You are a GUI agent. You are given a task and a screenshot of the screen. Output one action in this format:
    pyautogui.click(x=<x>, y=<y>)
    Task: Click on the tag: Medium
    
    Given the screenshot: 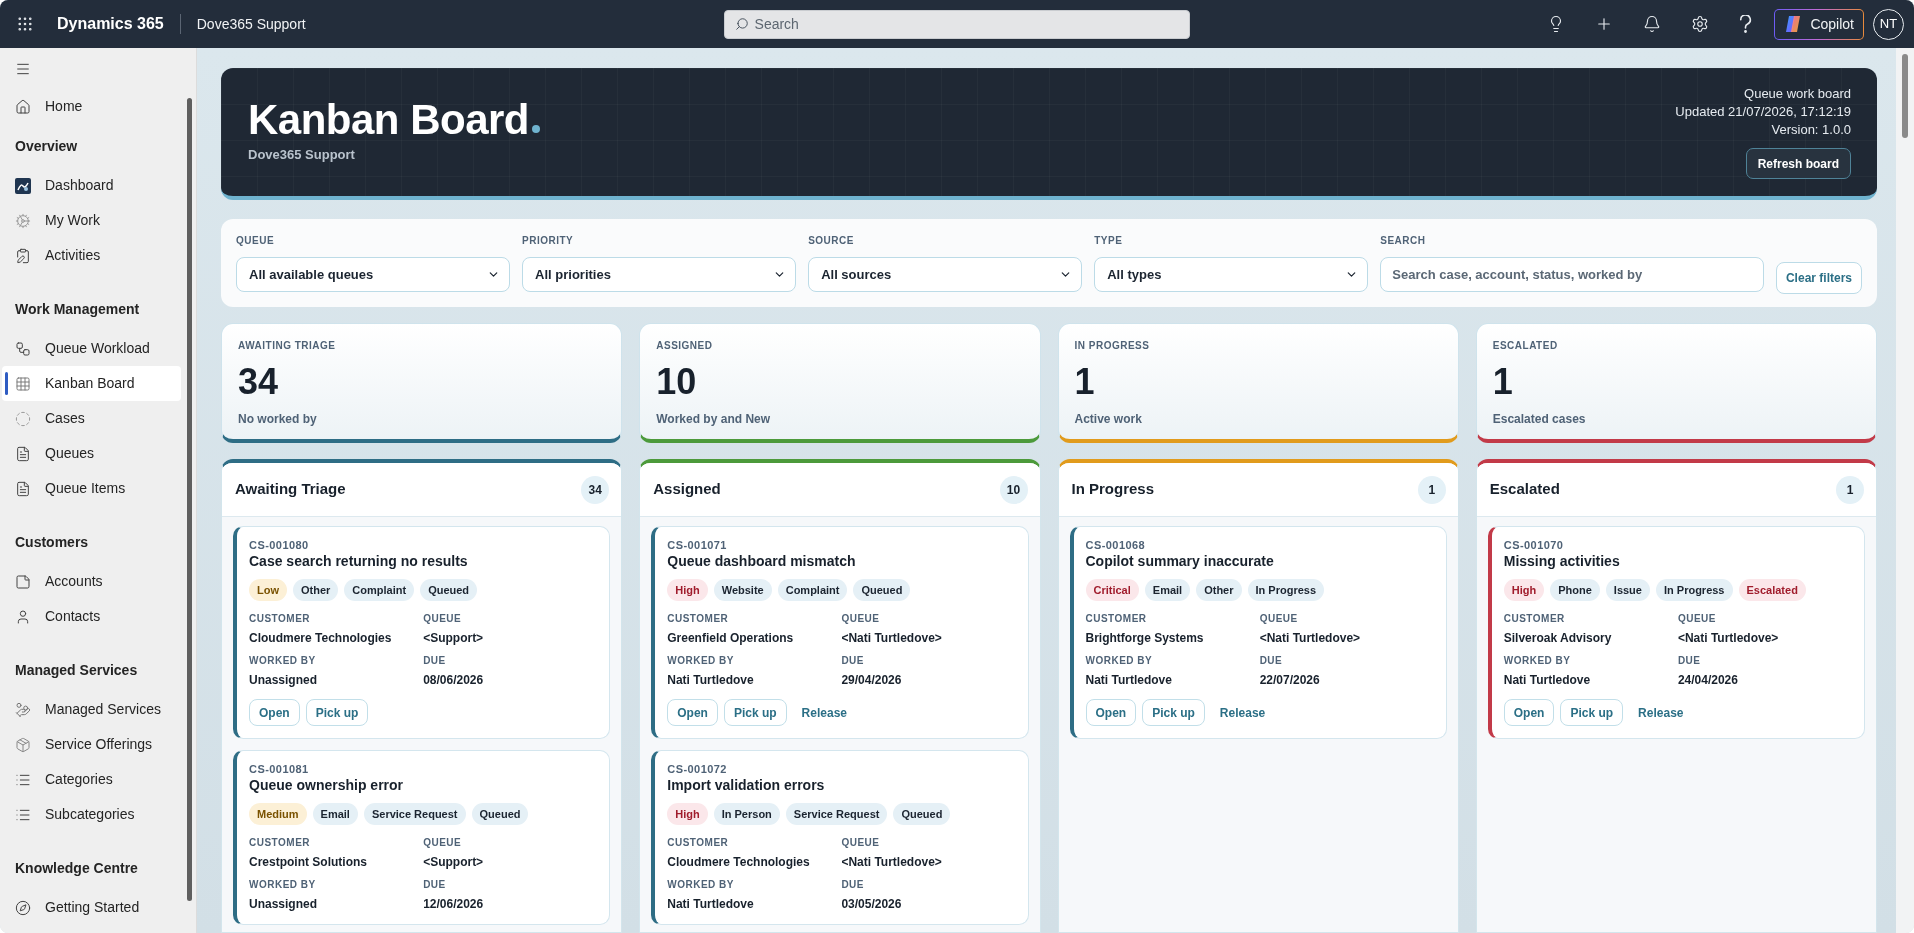 What is the action you would take?
    pyautogui.click(x=278, y=814)
    